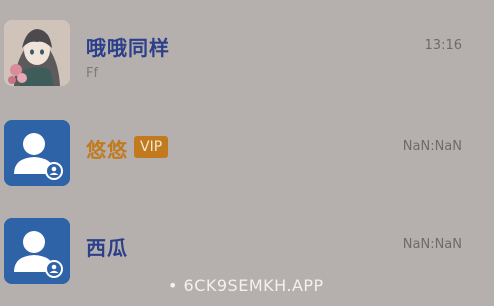 This screenshot has width=494, height=306. What do you see at coordinates (107, 150) in the screenshot?
I see `contact-name: 悠悠` at bounding box center [107, 150].